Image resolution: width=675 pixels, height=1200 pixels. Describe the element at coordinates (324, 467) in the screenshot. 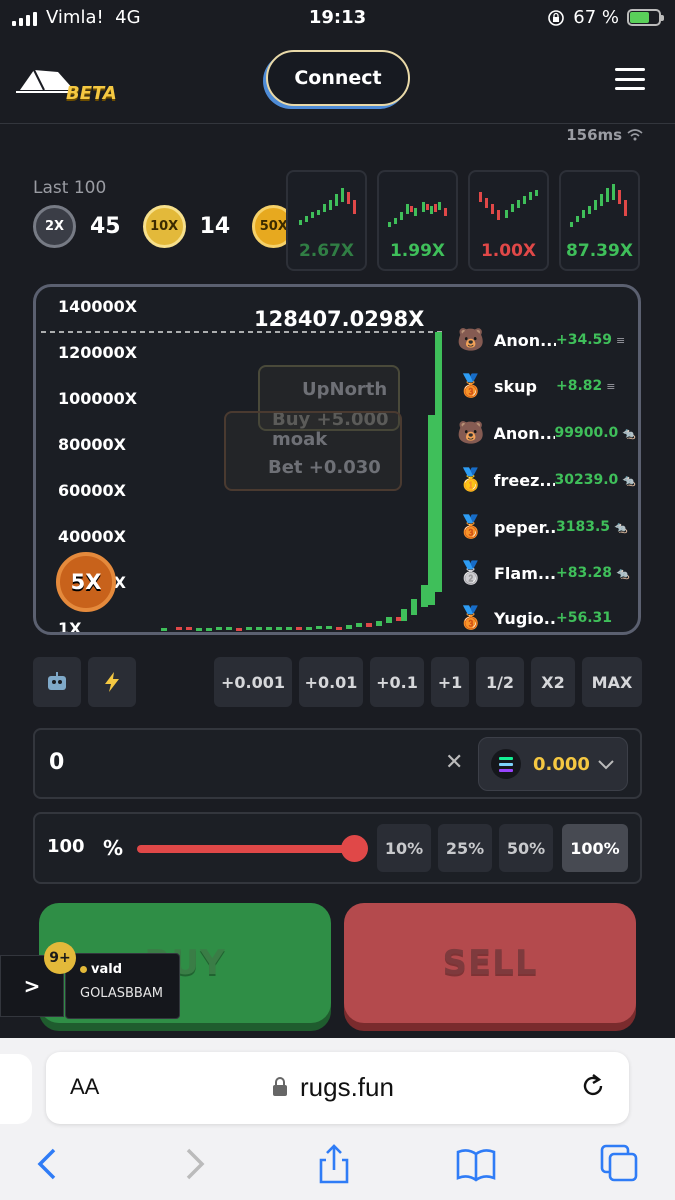

I see `ghost-trade-text: Bet +0.030` at that location.